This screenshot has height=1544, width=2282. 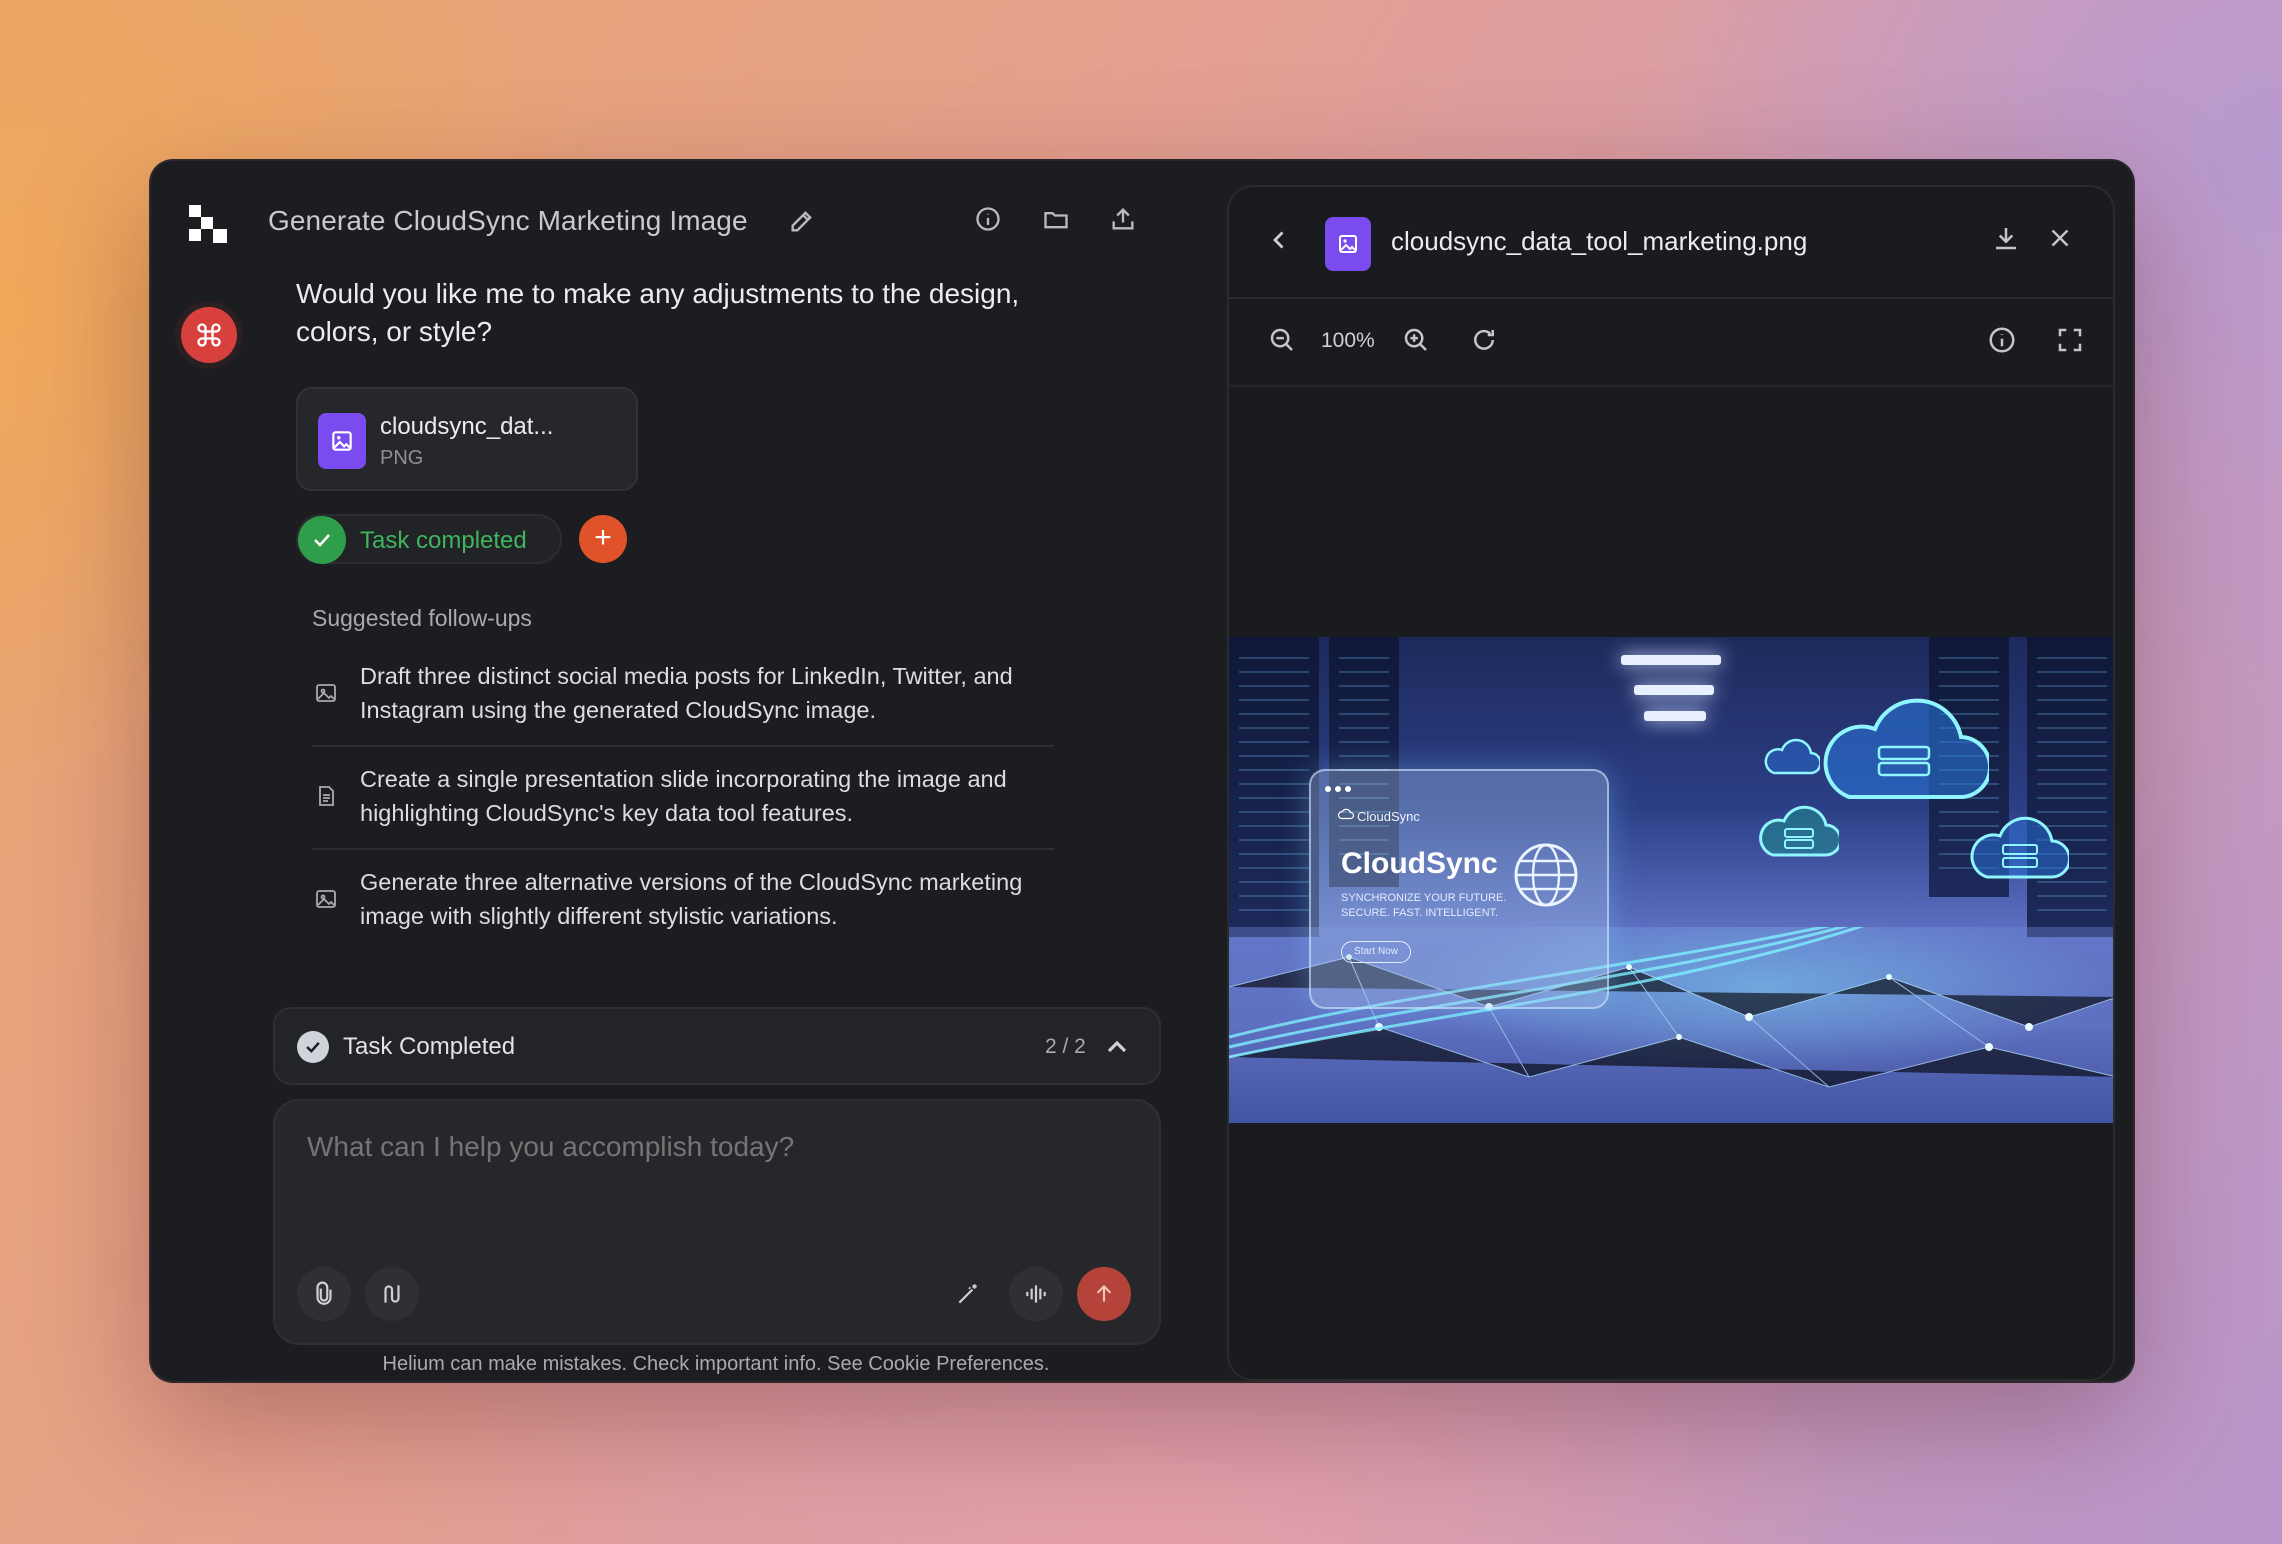 I want to click on window-dots, so click(x=1343, y=790).